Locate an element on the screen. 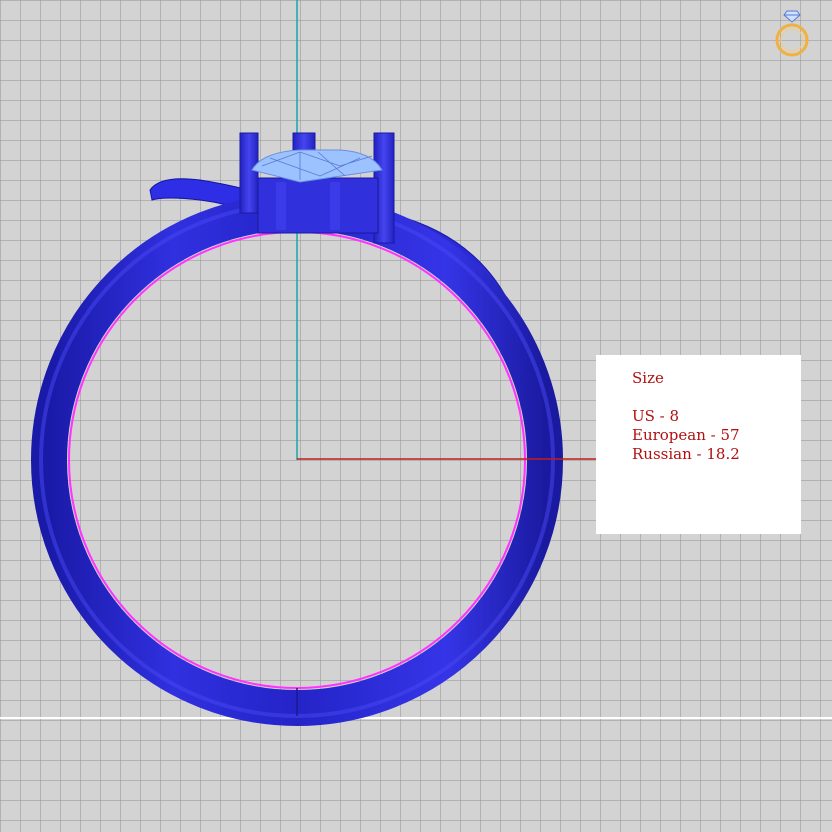  size-info-panel: Size US - 8 European - 57 Russian - 18.2 is located at coordinates (698, 444).